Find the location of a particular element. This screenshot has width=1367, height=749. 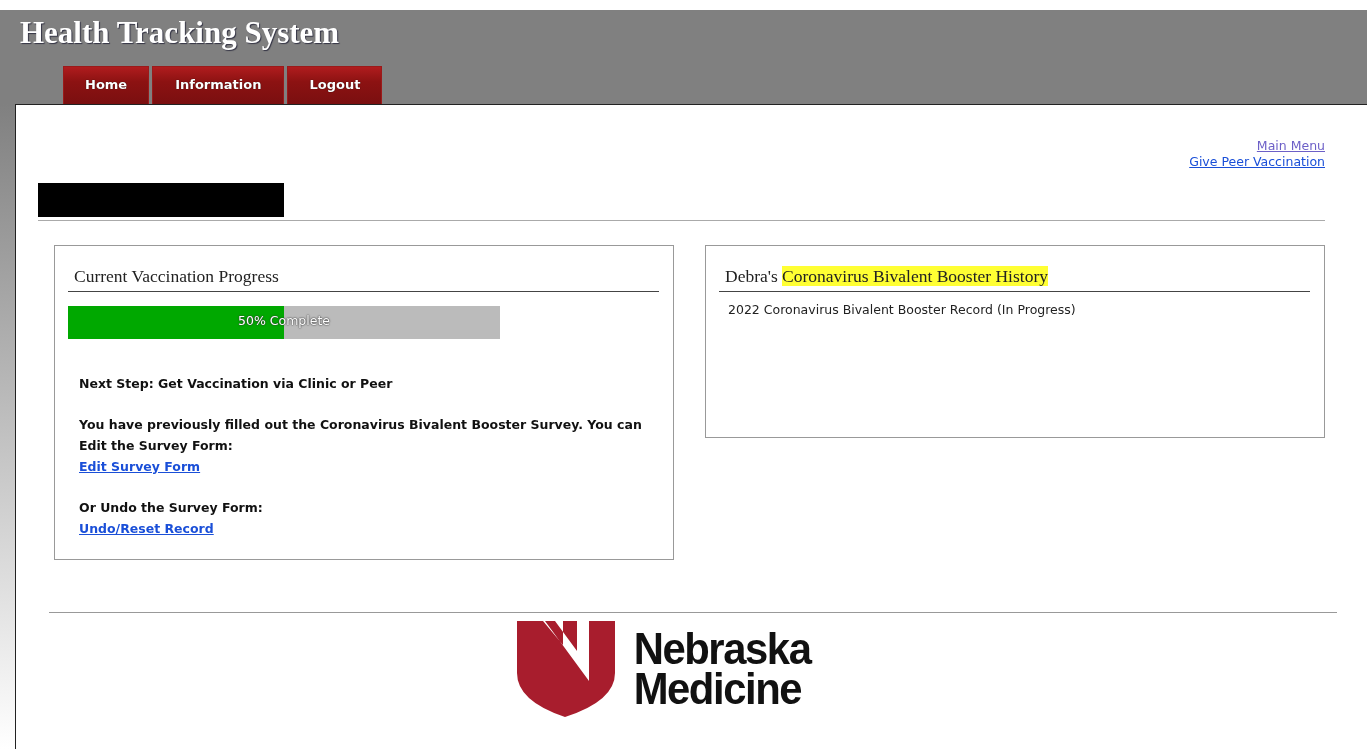

nav-tab: Logout is located at coordinates (335, 85).